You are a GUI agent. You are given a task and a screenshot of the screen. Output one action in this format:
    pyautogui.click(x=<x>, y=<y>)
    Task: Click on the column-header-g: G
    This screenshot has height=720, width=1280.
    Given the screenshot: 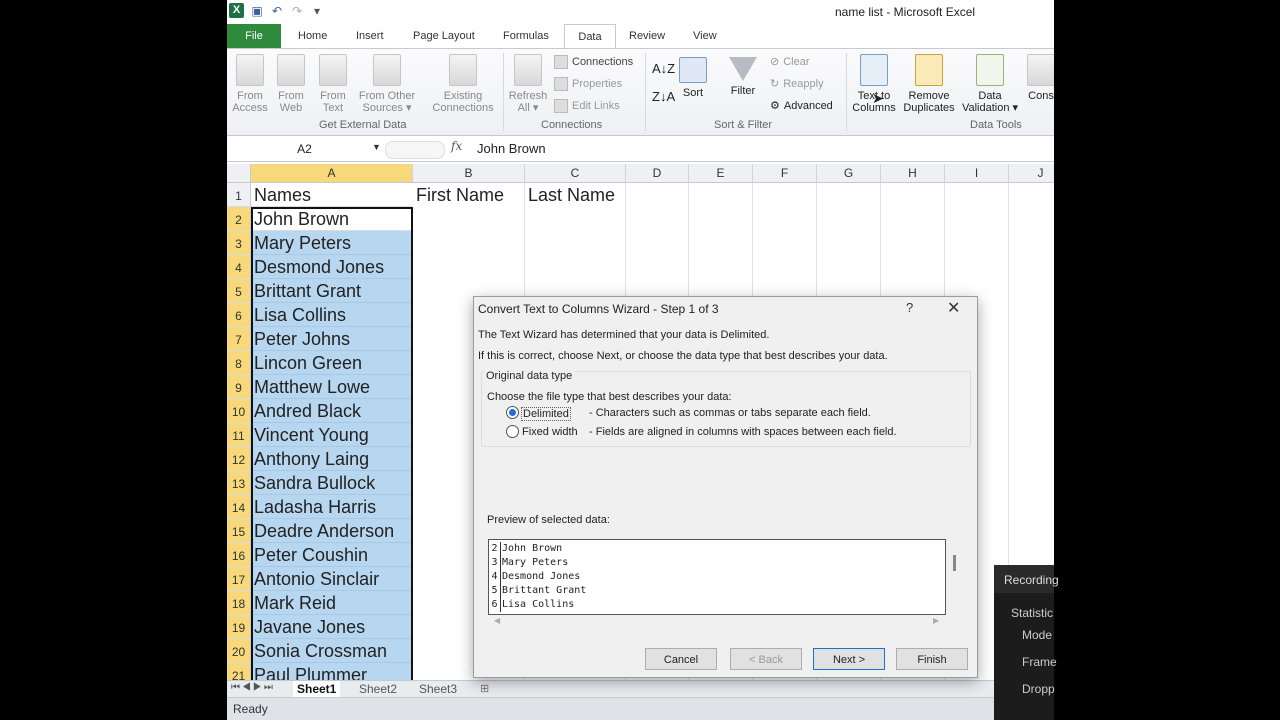 What is the action you would take?
    pyautogui.click(x=849, y=173)
    